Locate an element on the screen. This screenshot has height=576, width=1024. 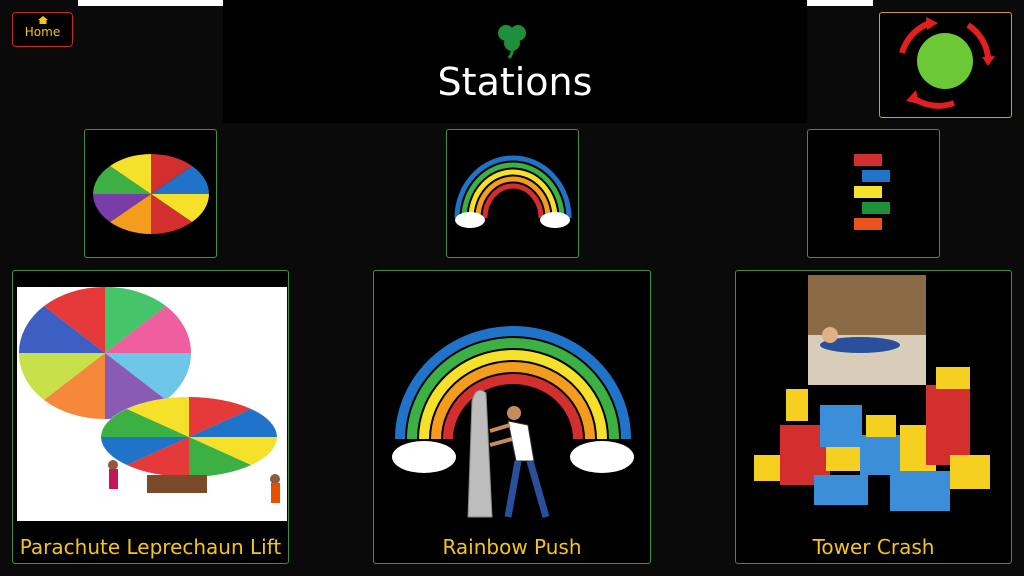
station-label: Tower Crash is located at coordinates (873, 547).